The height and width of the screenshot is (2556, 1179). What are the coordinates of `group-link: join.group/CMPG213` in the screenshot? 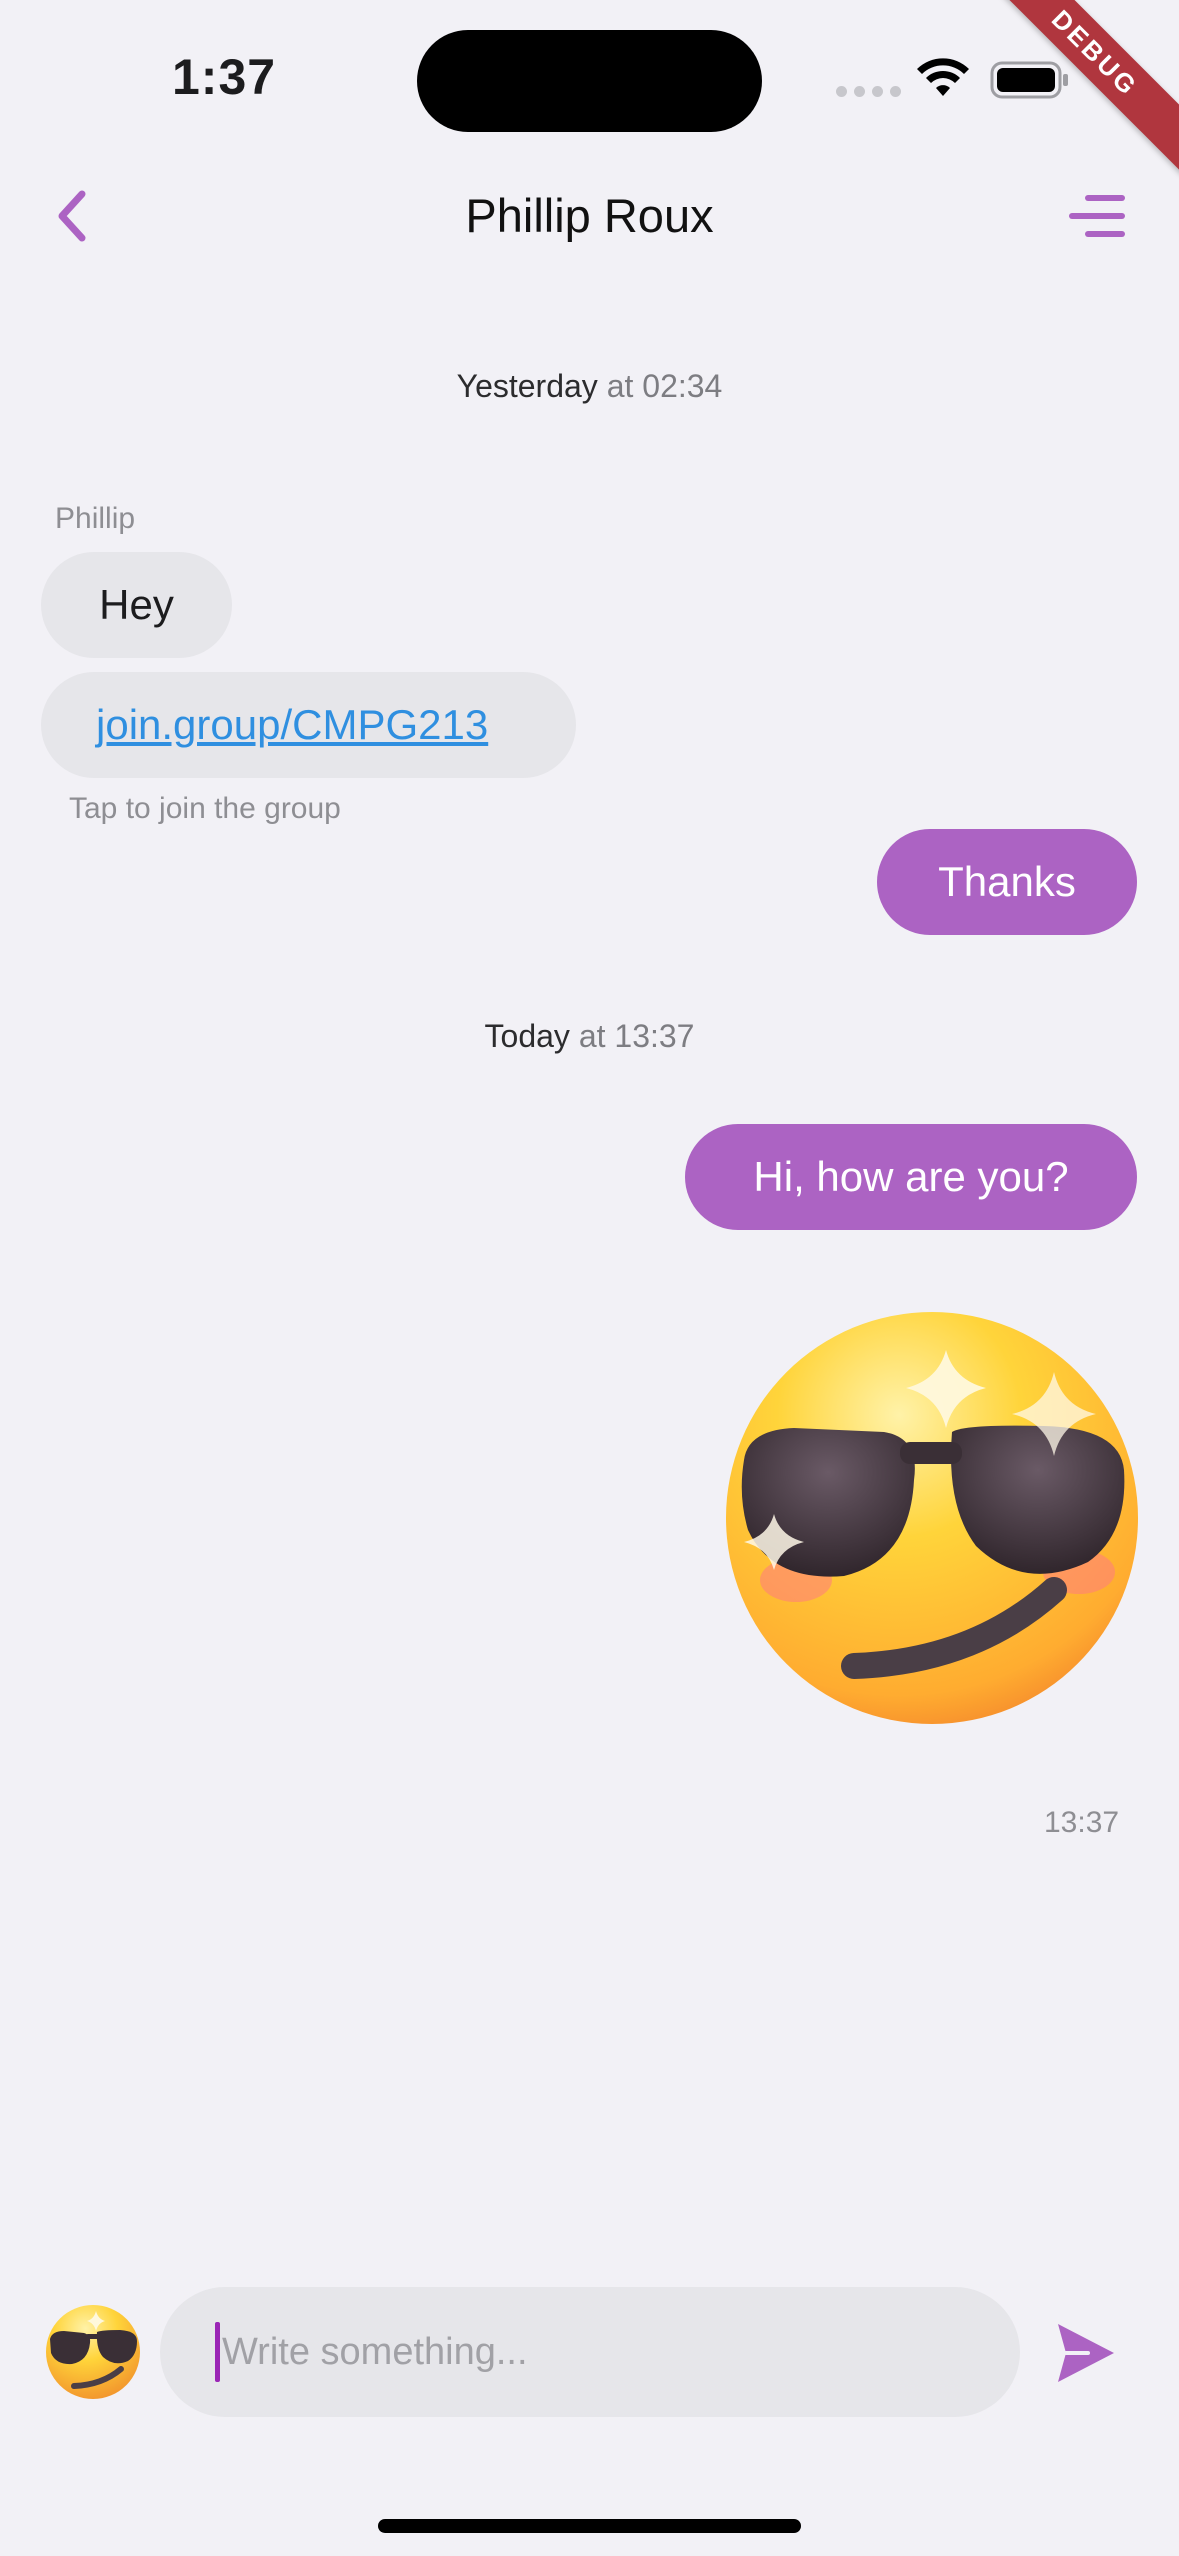 It's located at (292, 725).